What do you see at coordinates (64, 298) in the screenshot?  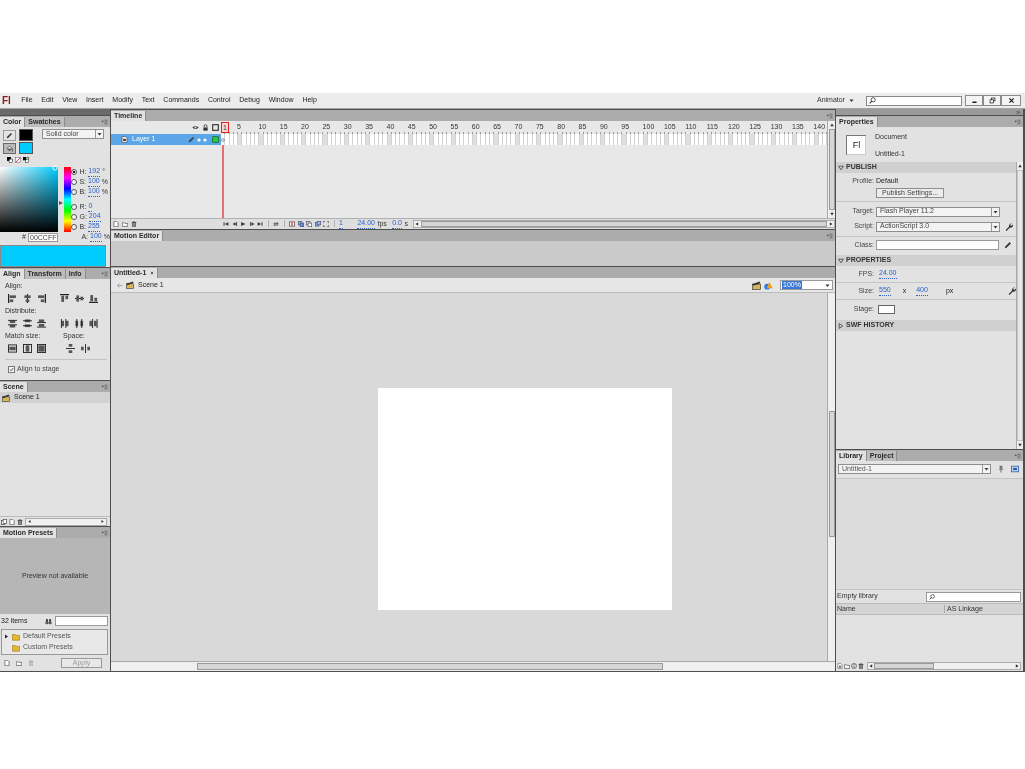 I see `align-top-icon` at bounding box center [64, 298].